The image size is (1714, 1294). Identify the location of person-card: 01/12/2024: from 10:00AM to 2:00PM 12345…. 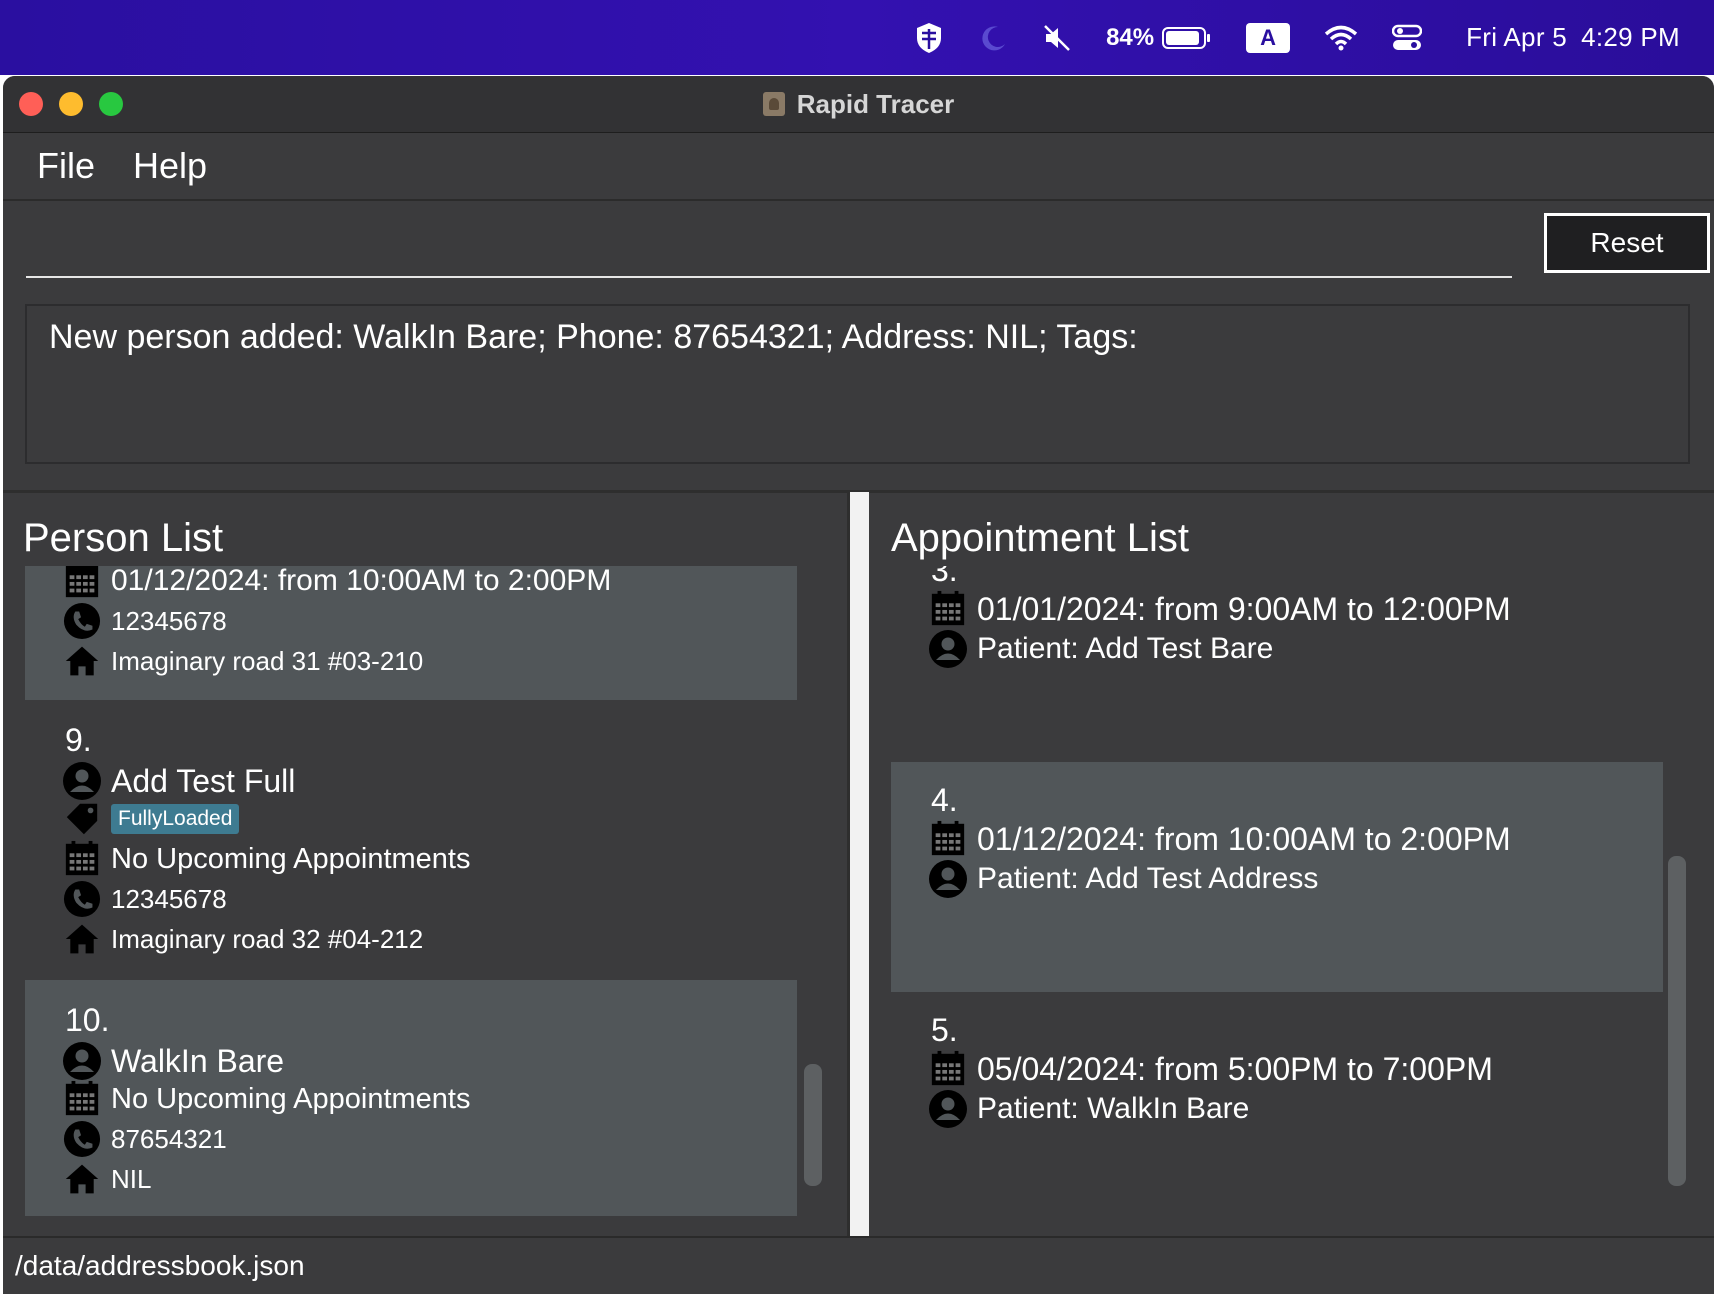
(411, 633).